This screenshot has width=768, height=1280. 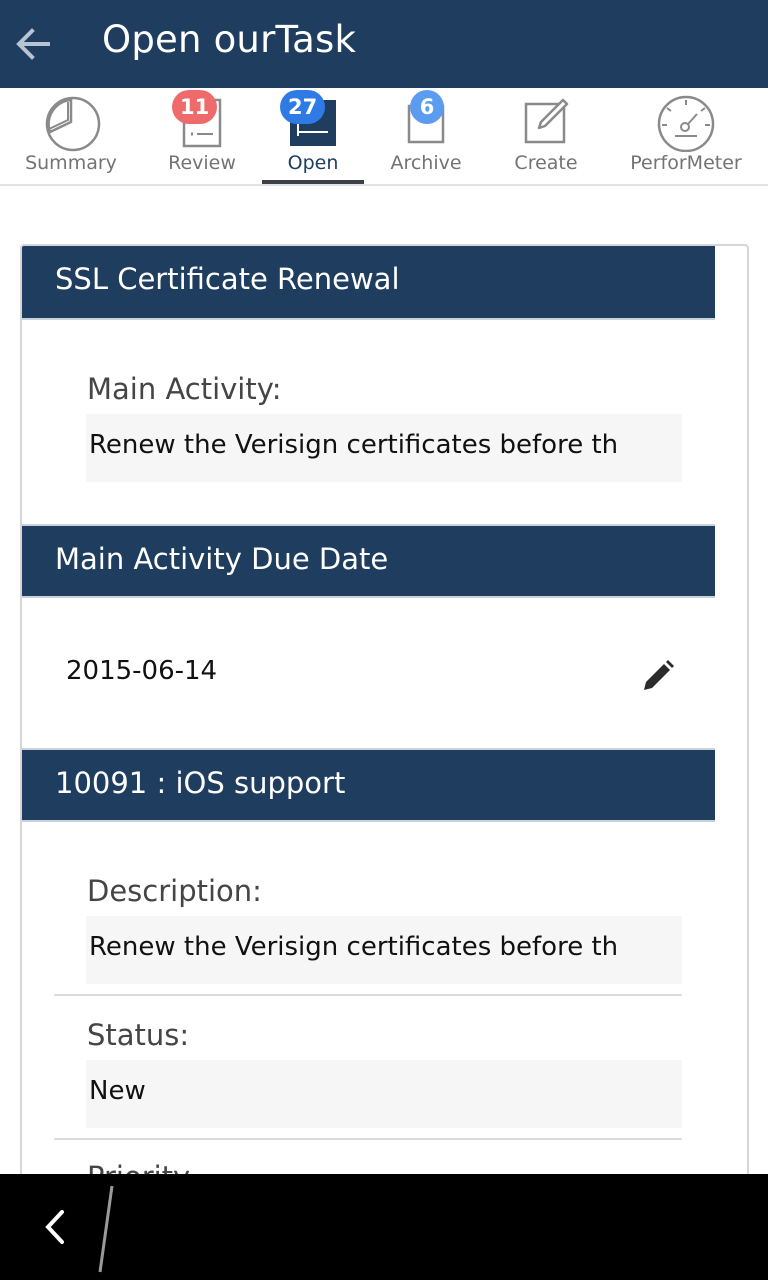 I want to click on back-button, so click(x=34, y=44).